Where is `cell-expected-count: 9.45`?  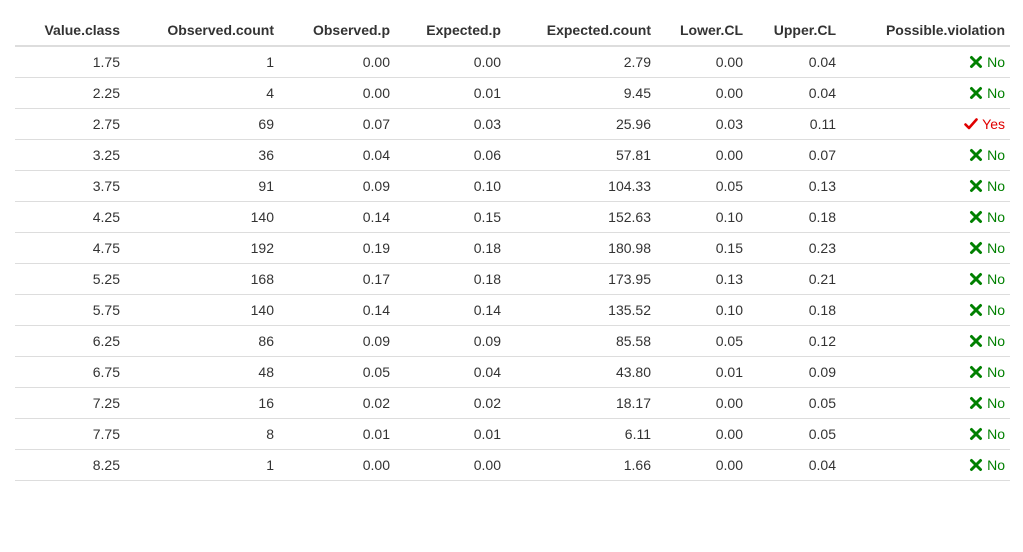 cell-expected-count: 9.45 is located at coordinates (581, 93).